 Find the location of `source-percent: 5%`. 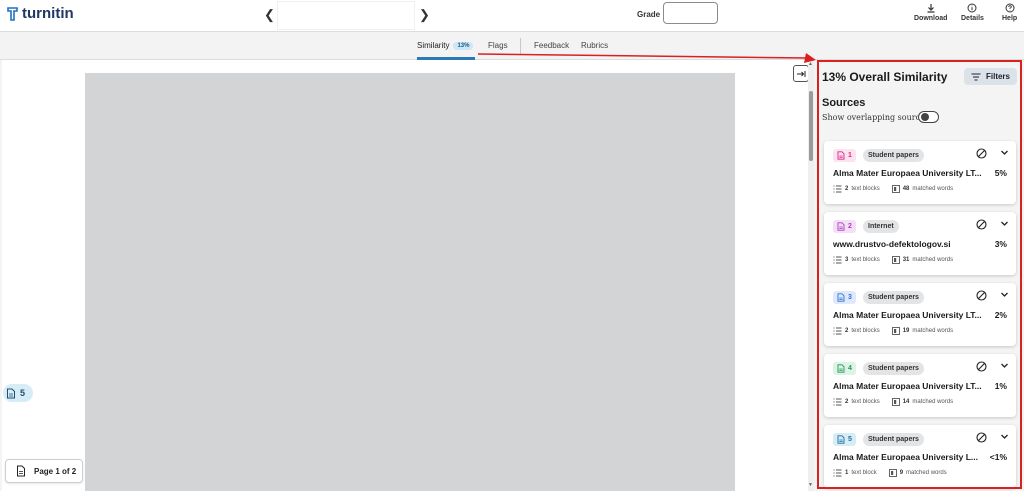

source-percent: 5% is located at coordinates (1000, 173).